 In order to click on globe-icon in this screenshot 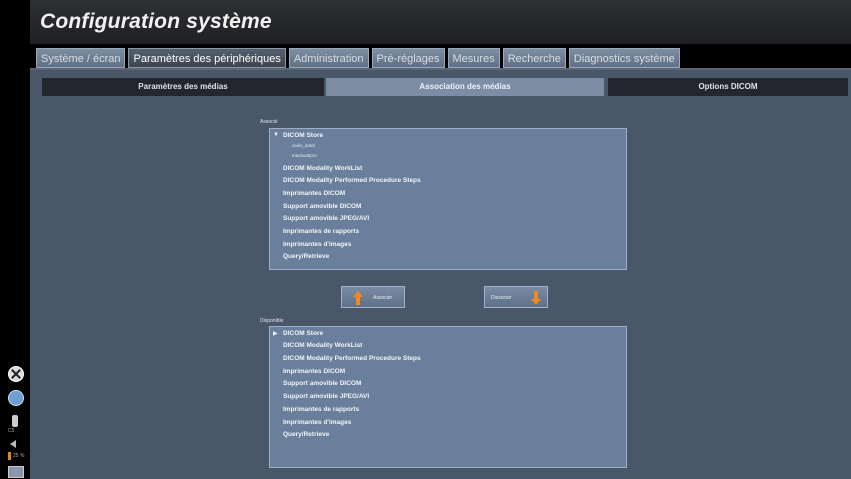, I will do `click(16, 398)`.